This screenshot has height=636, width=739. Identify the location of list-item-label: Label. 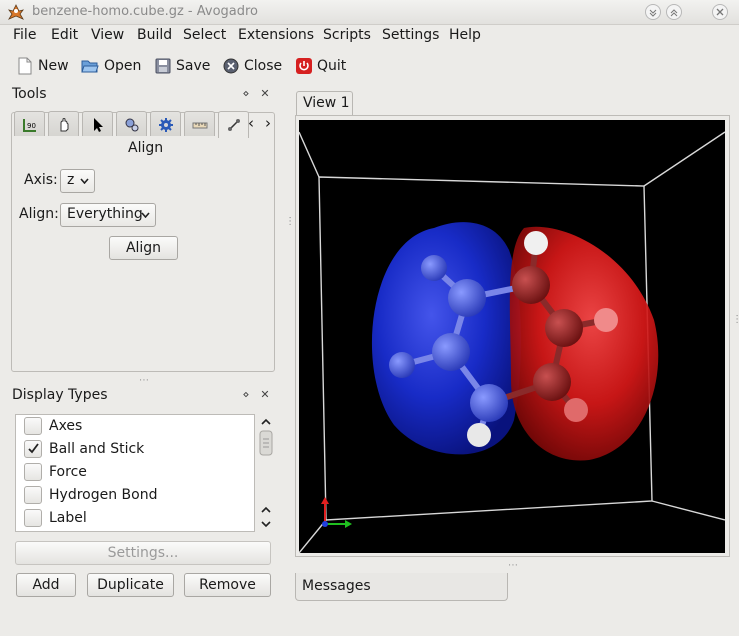
(68, 518).